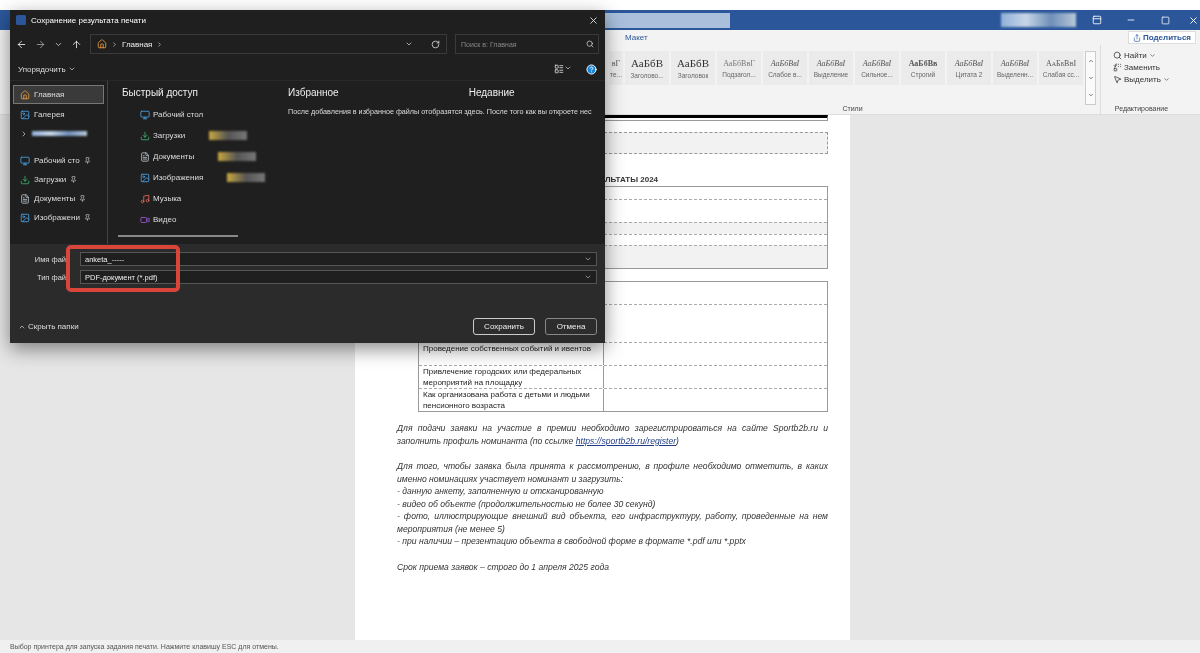  Describe the element at coordinates (503, 377) in the screenshot. I see `table-cell-text: Привлечение городских или федеральных мероприятий на площадку` at that location.